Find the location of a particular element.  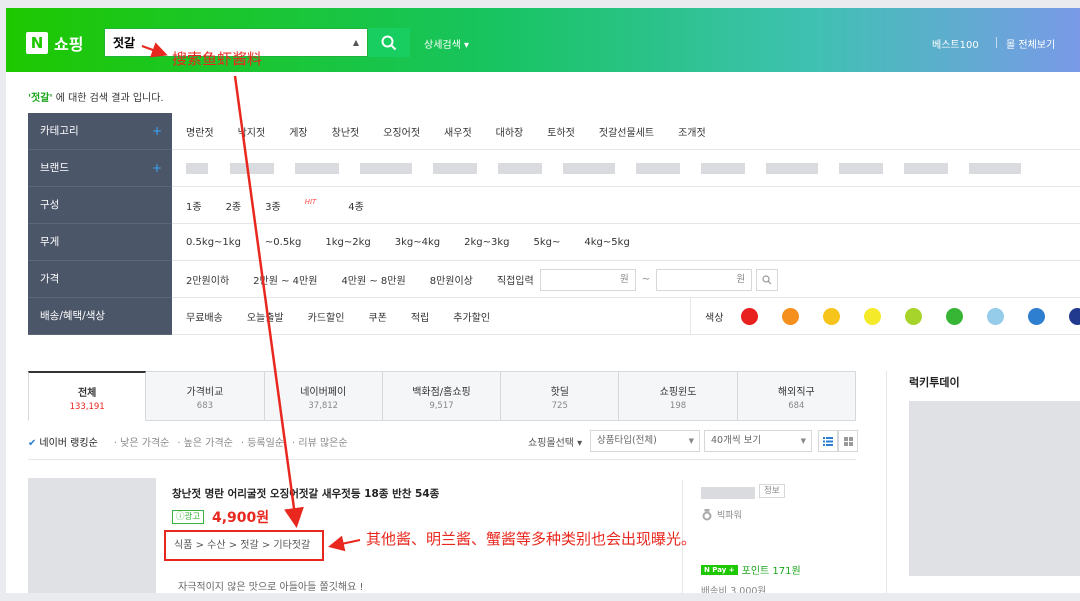

composition-option: 3종 HIT is located at coordinates (302, 205).